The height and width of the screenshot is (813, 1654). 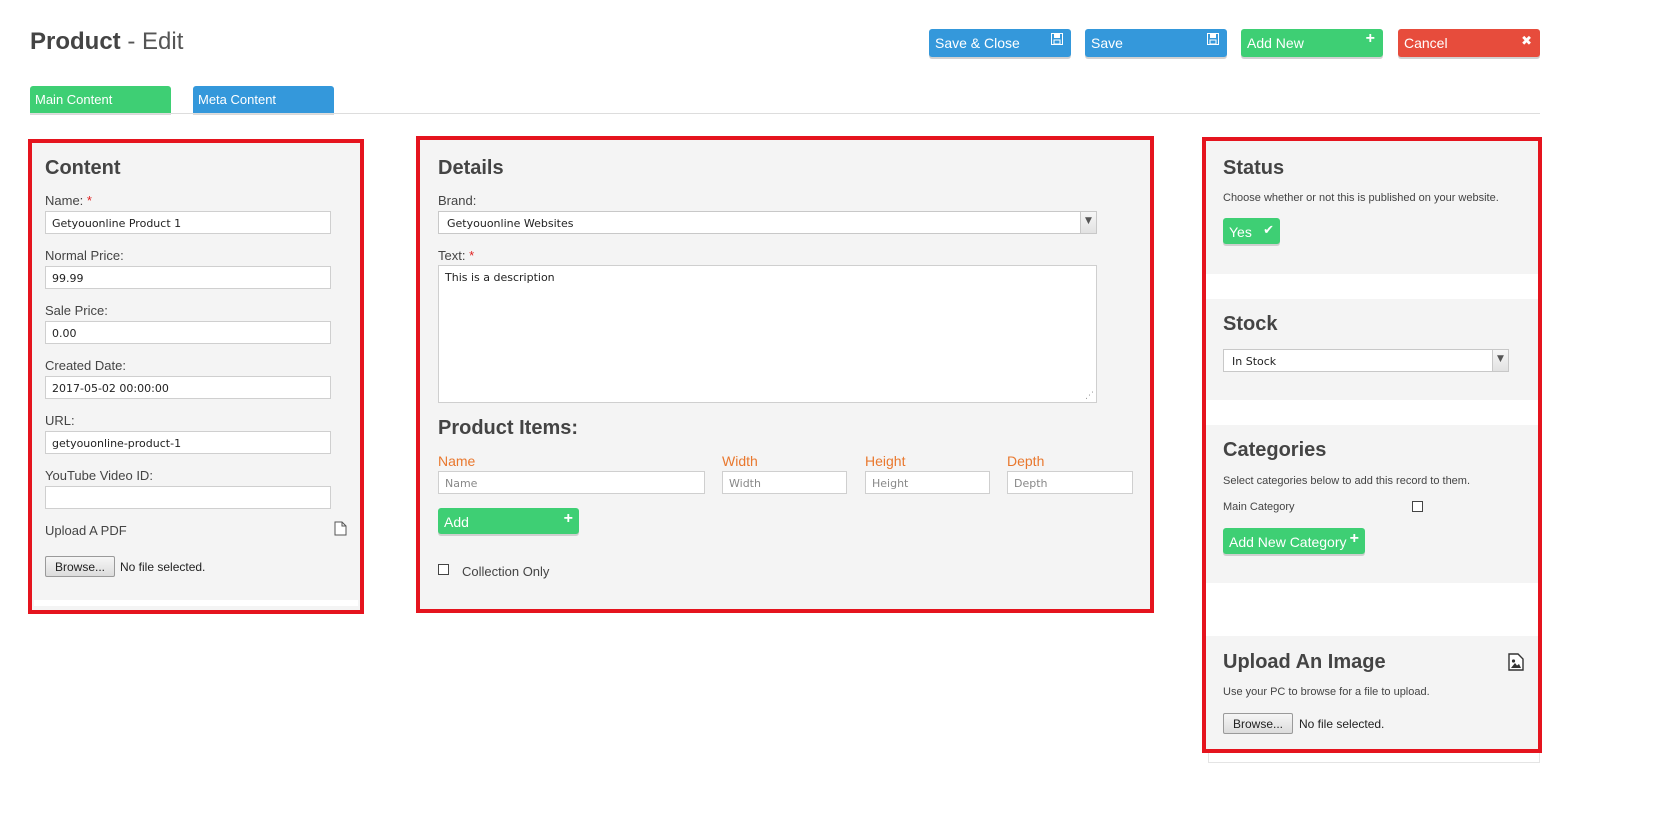 I want to click on save-button: Save, so click(x=1156, y=43).